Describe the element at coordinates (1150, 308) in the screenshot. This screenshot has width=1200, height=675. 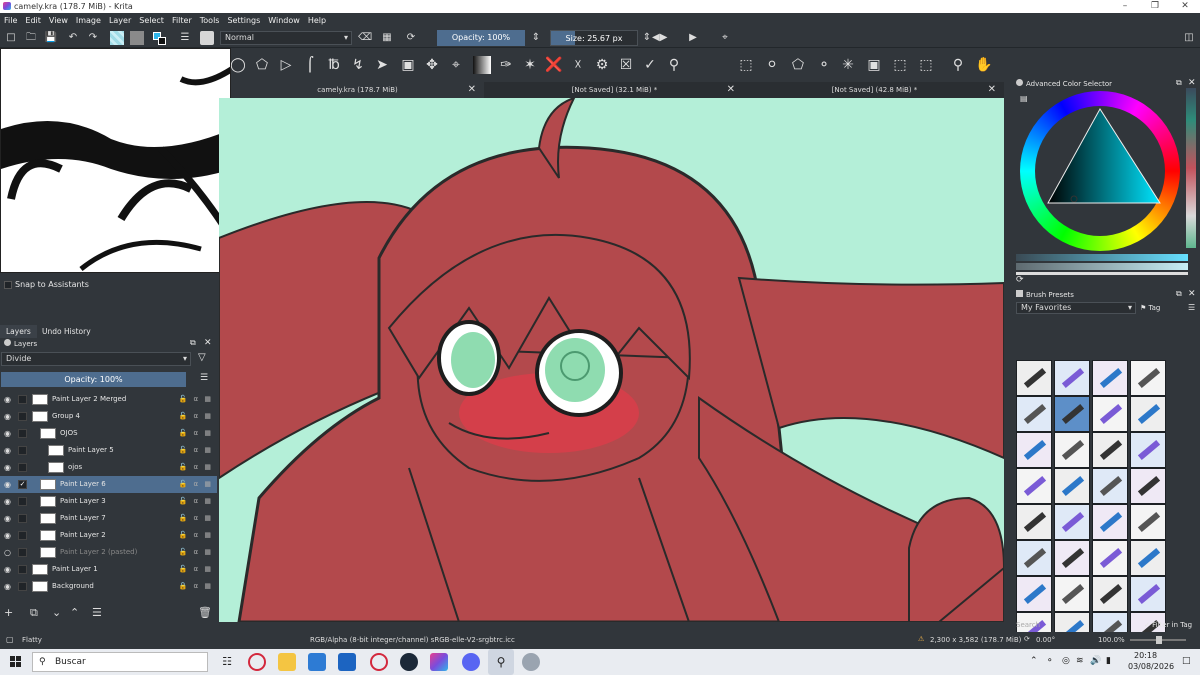
I see `tag-button: ⚑ Tag` at that location.